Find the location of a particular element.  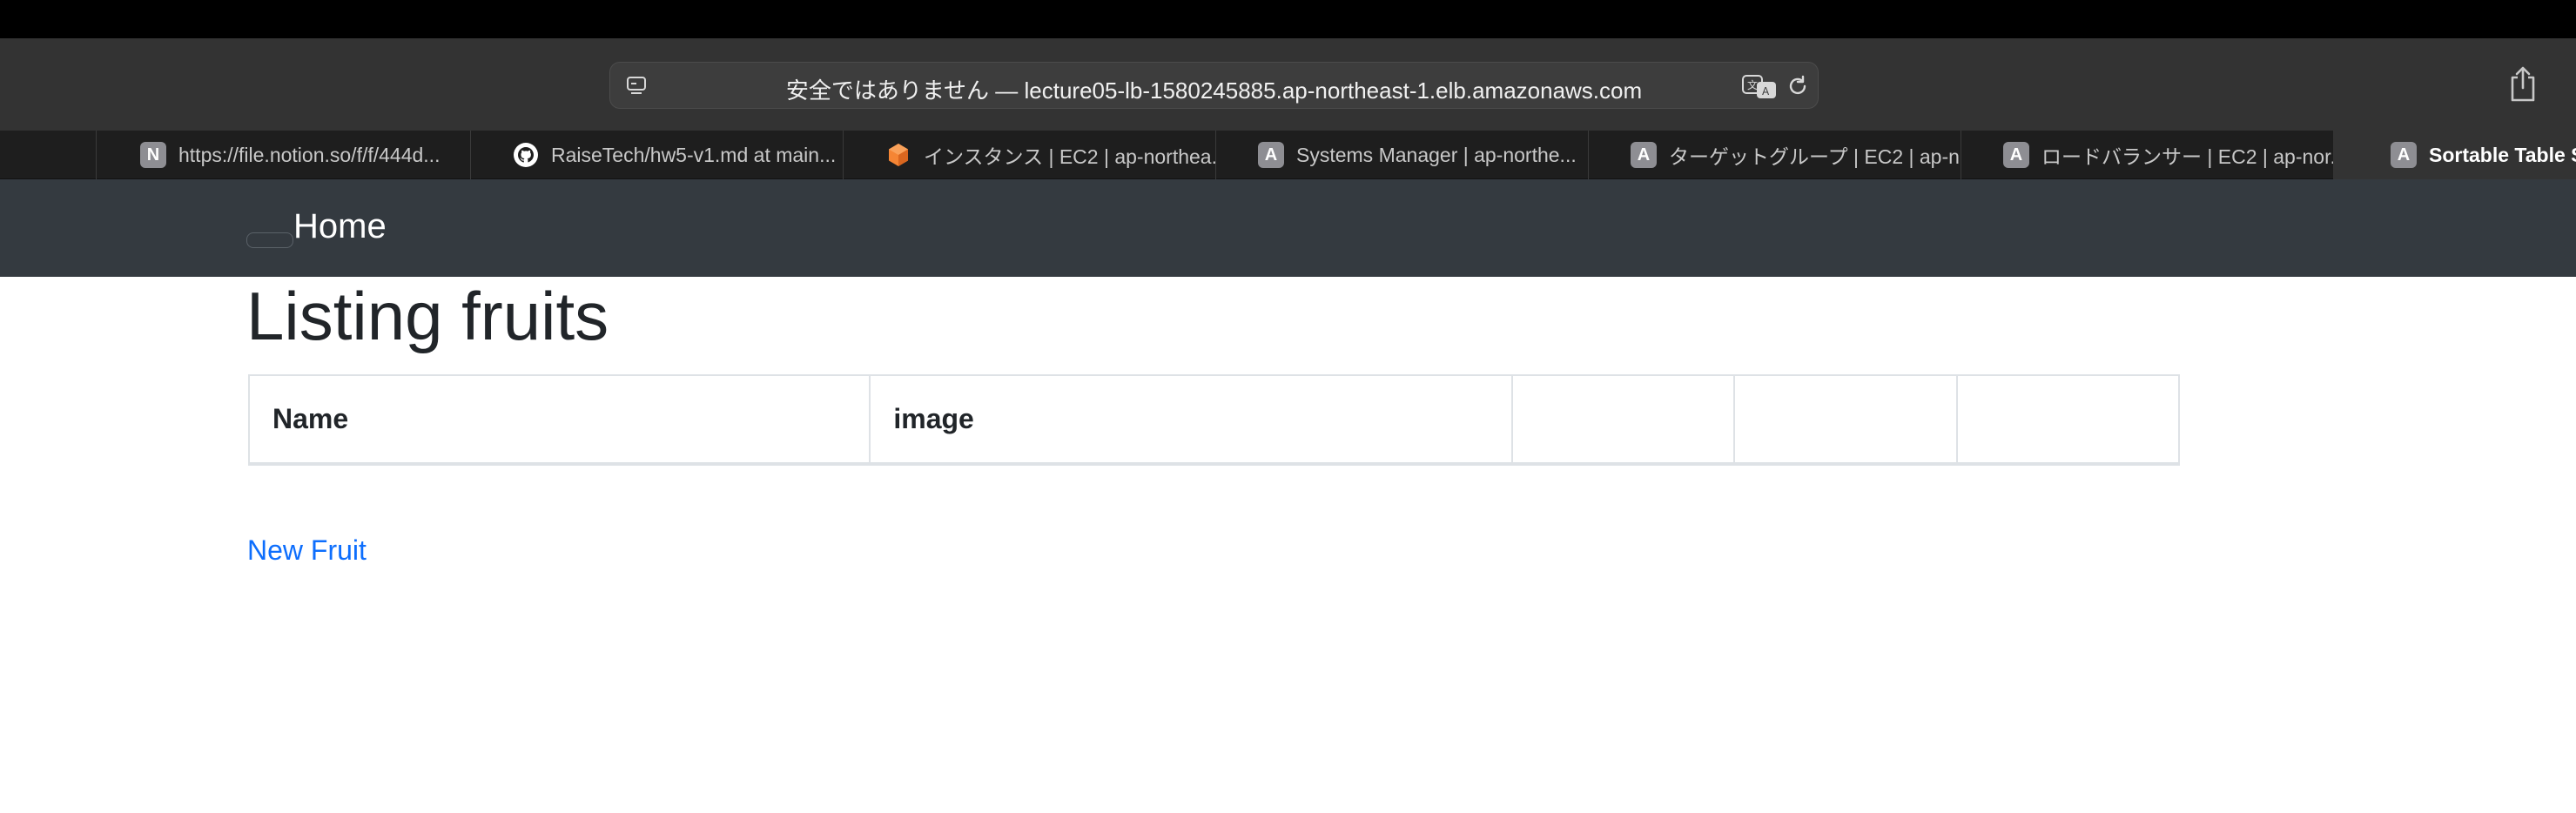

column-header-action-destroy is located at coordinates (2068, 420).